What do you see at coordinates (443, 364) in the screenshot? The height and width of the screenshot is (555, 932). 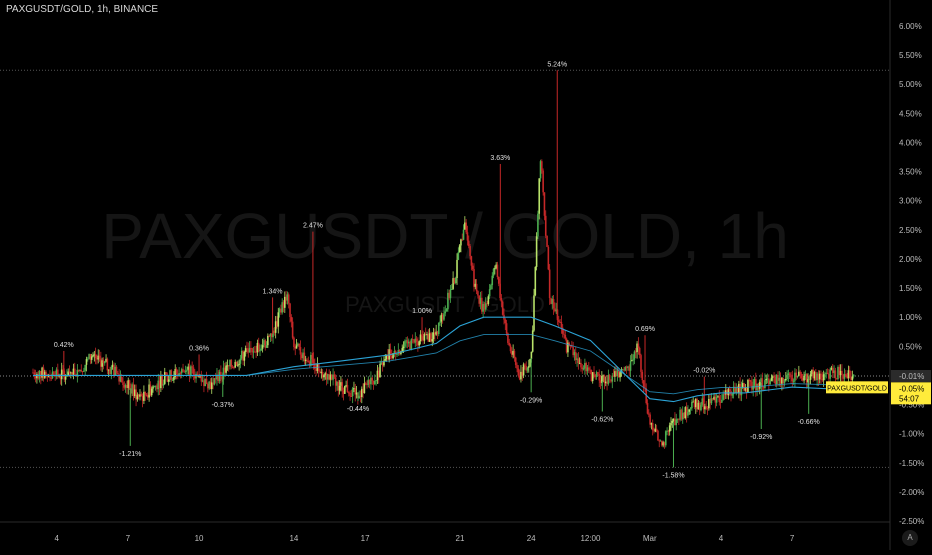 I see `moving-average-line-slow` at bounding box center [443, 364].